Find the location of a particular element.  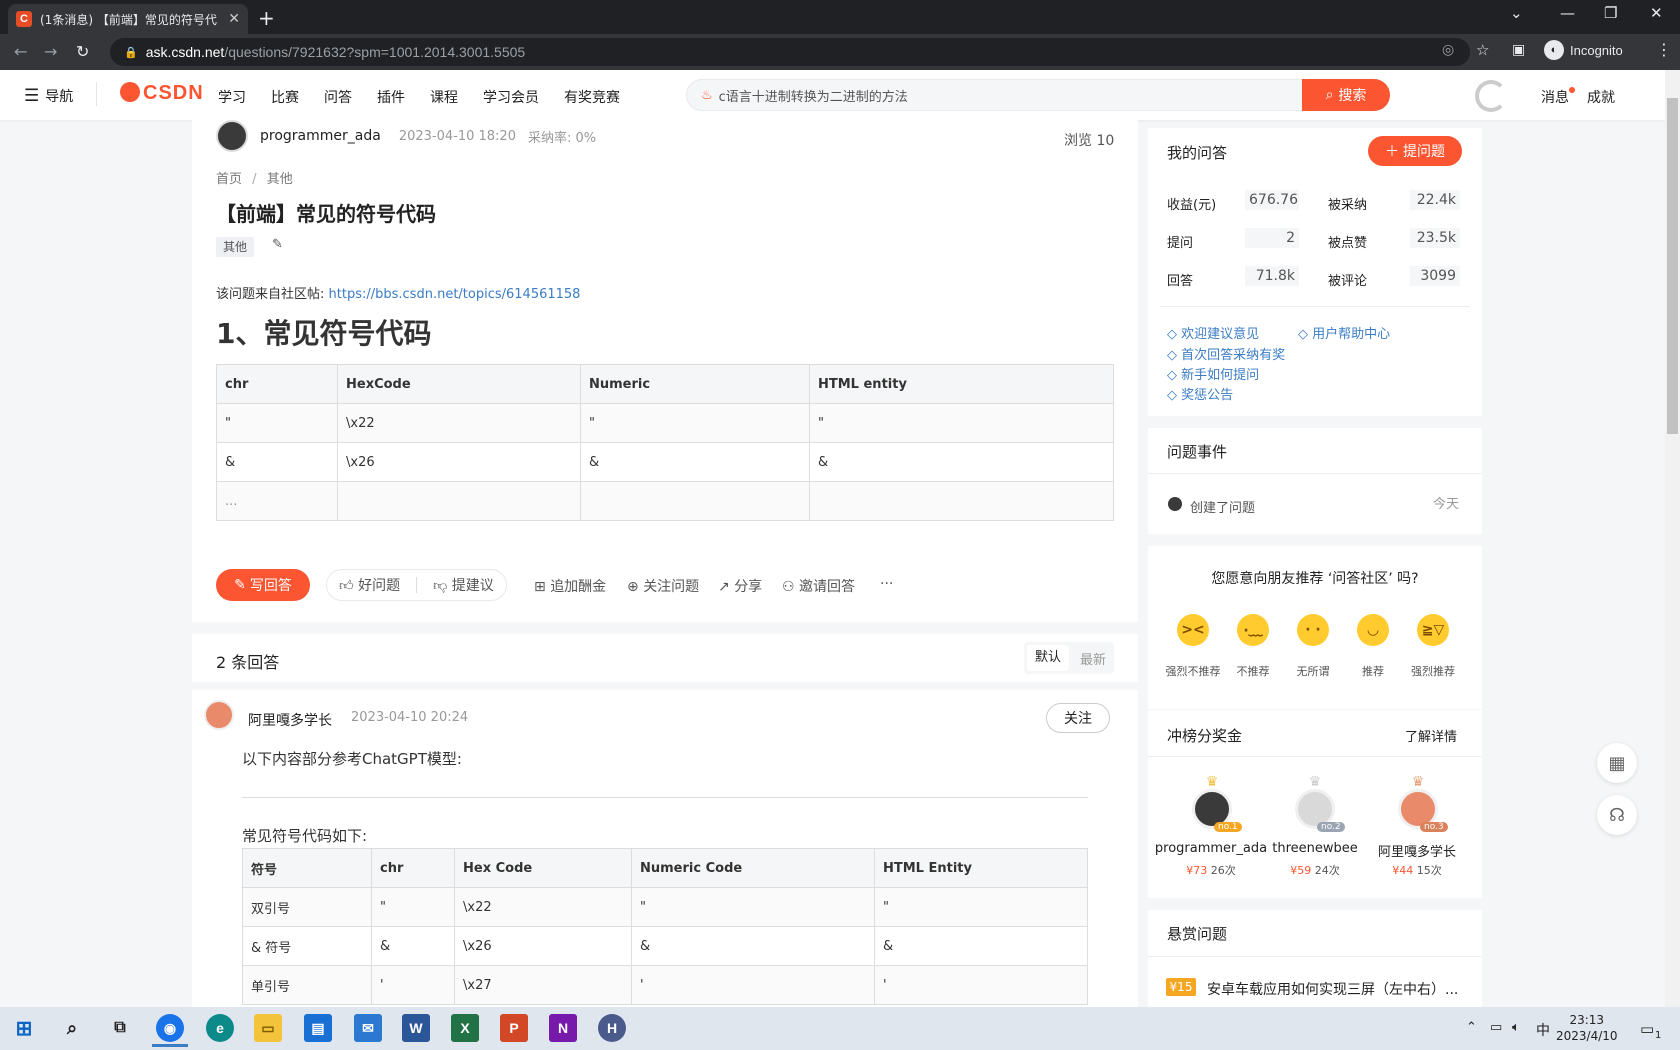

share-button: ↗ 分享 is located at coordinates (740, 586).